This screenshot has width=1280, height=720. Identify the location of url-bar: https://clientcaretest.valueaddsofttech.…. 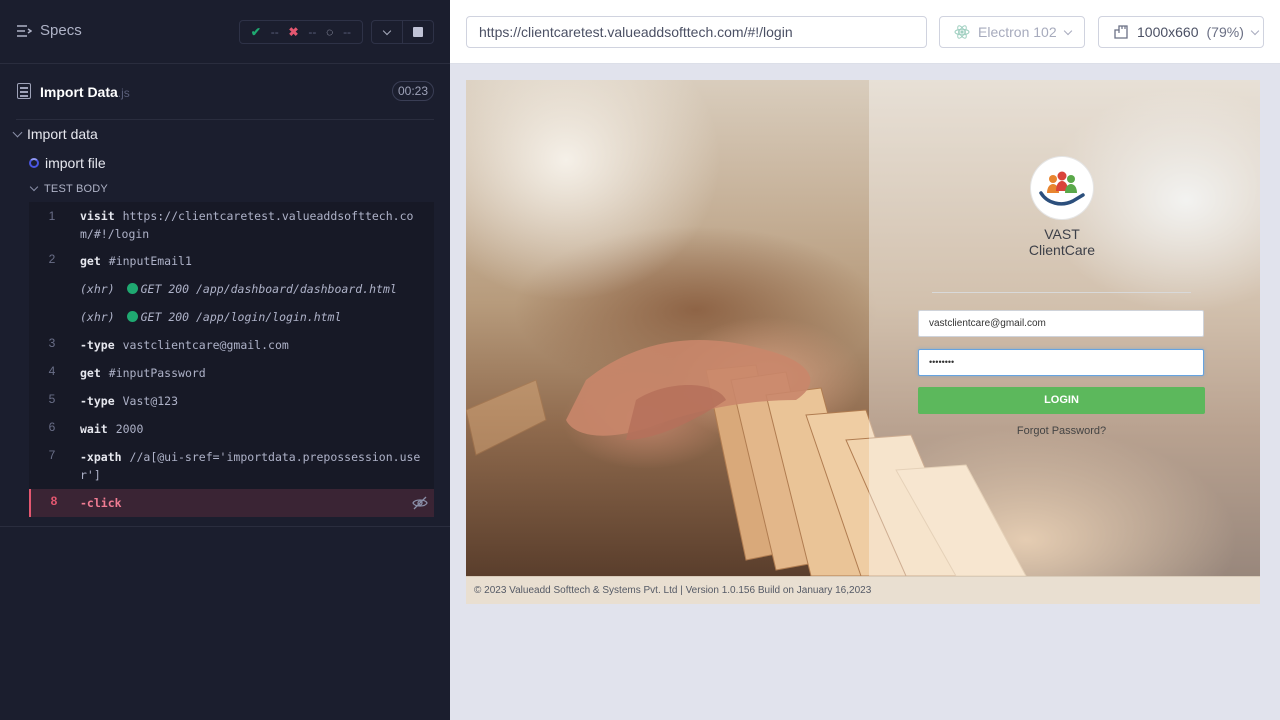
(696, 32).